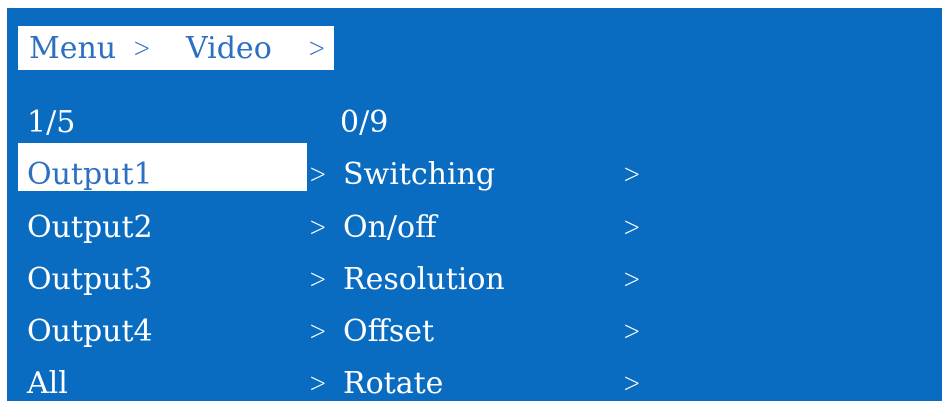 The width and height of the screenshot is (942, 401). What do you see at coordinates (389, 228) in the screenshot?
I see `list-item-on-off: On/off` at bounding box center [389, 228].